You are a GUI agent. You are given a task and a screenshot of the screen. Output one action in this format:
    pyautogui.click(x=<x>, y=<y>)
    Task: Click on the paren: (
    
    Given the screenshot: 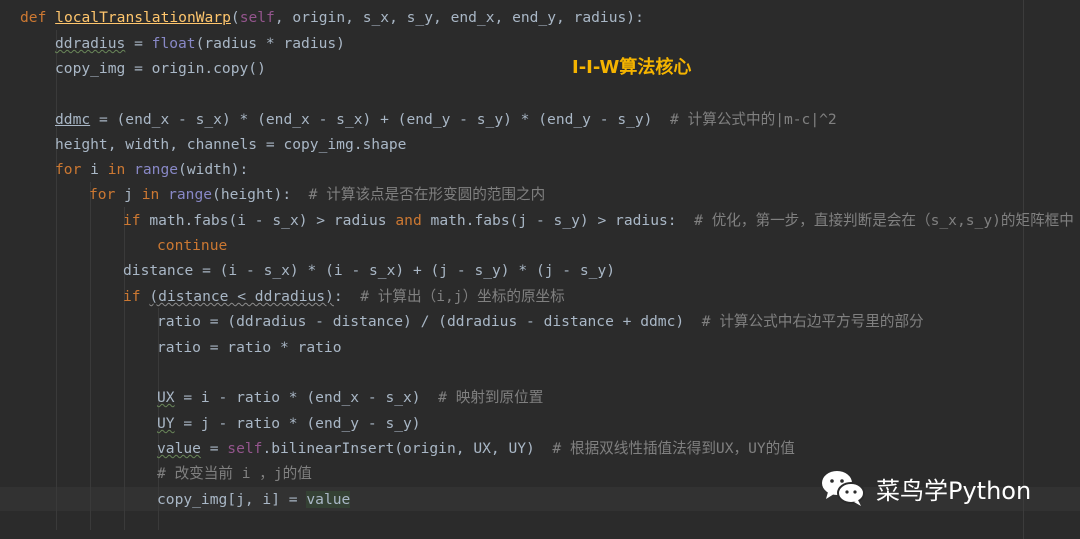 What is the action you would take?
    pyautogui.click(x=235, y=17)
    